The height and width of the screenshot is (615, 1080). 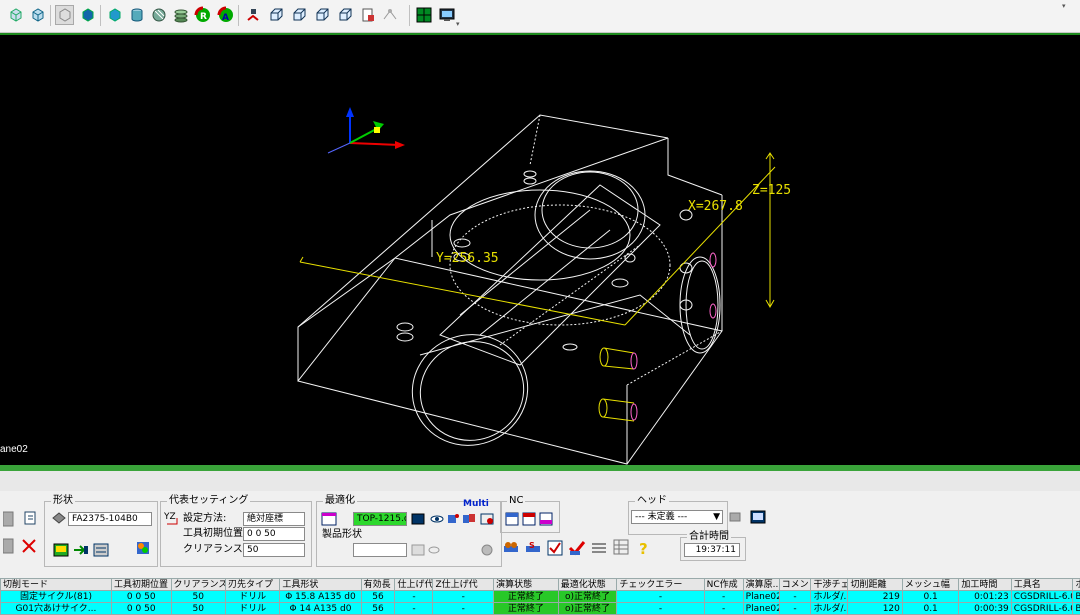 What do you see at coordinates (29, 546) in the screenshot?
I see `delete-icon` at bounding box center [29, 546].